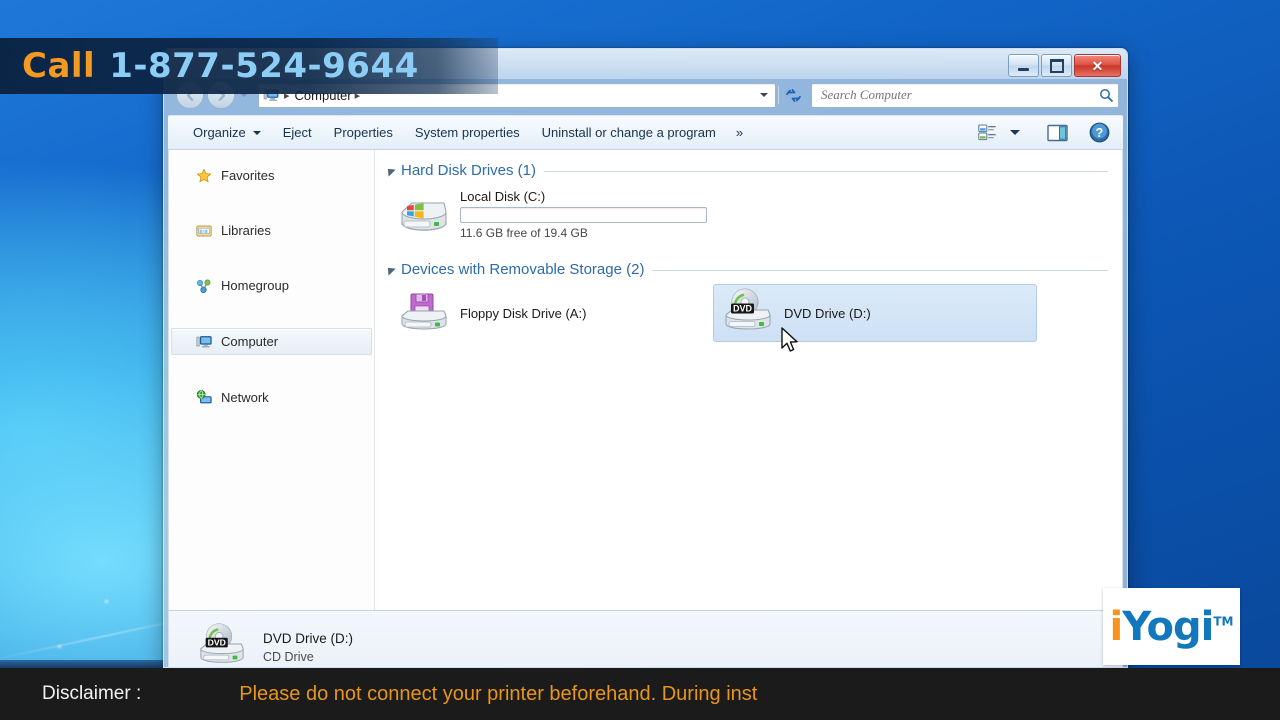 Image resolution: width=1280 pixels, height=720 pixels. I want to click on taskbar-sliver, so click(81, 664).